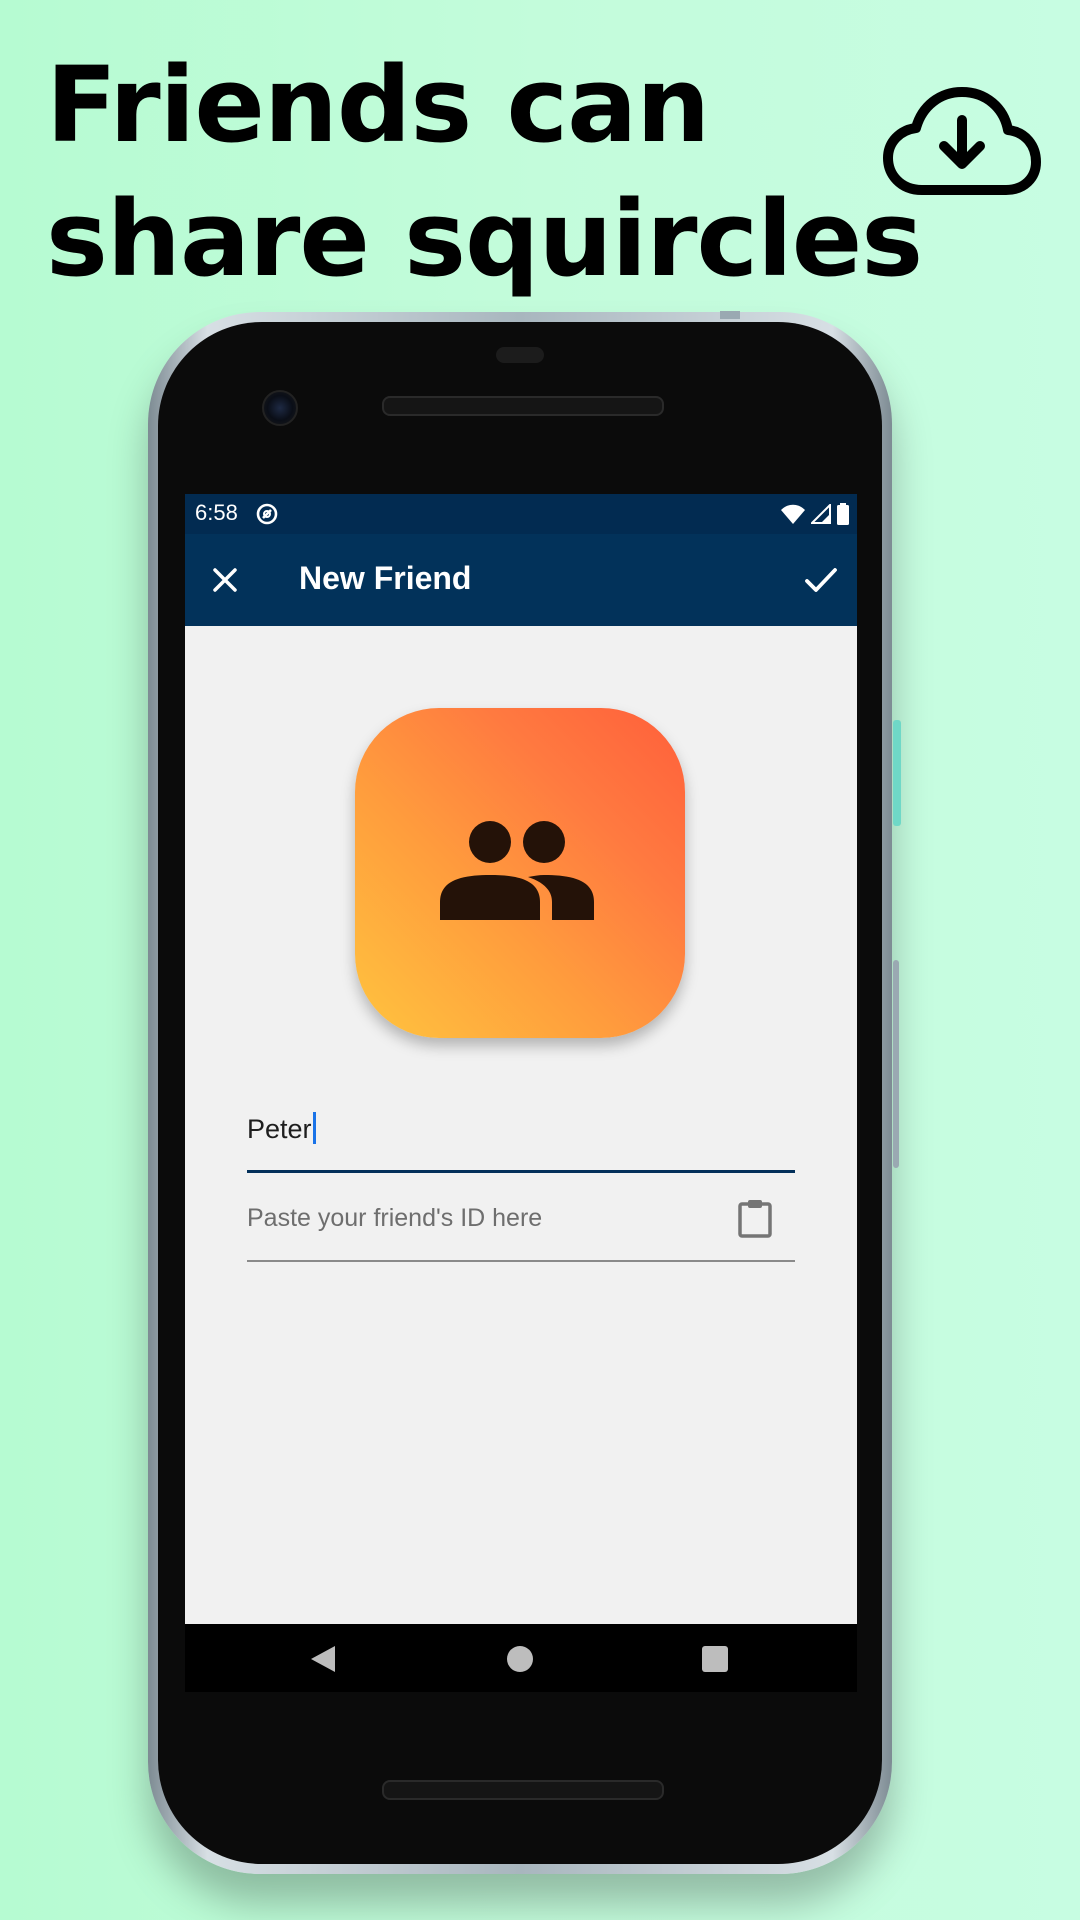 The width and height of the screenshot is (1080, 1920). What do you see at coordinates (267, 514) in the screenshot?
I see `notification-icon` at bounding box center [267, 514].